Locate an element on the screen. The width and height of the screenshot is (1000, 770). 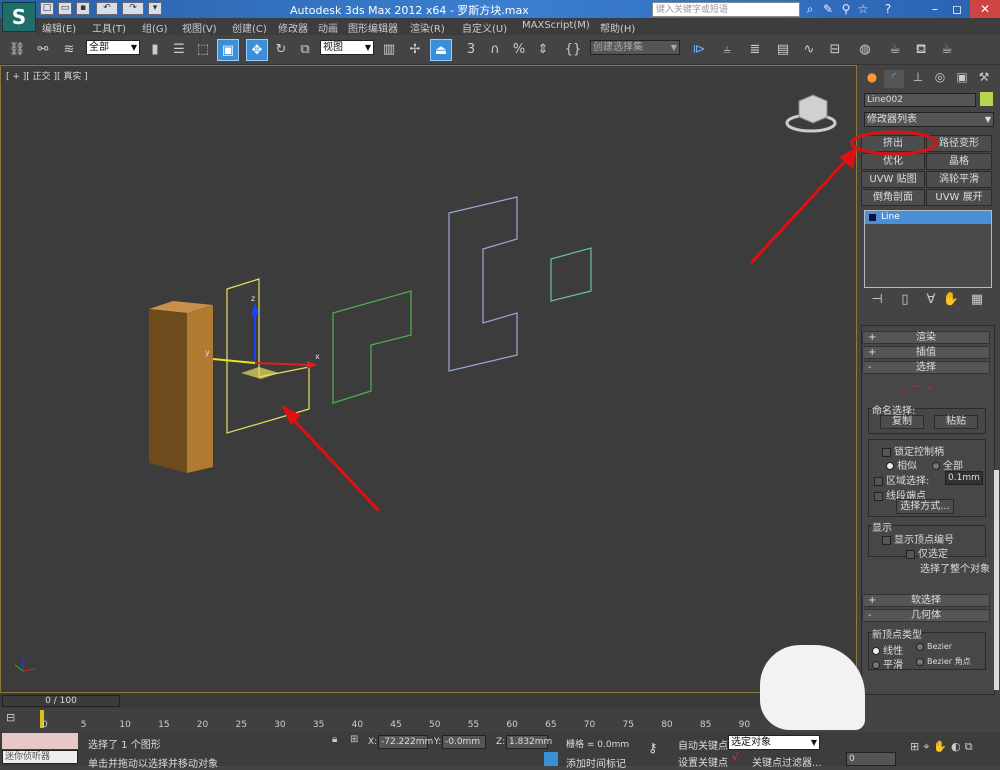
menu-customize: 自定义(U) is located at coordinates (484, 27).